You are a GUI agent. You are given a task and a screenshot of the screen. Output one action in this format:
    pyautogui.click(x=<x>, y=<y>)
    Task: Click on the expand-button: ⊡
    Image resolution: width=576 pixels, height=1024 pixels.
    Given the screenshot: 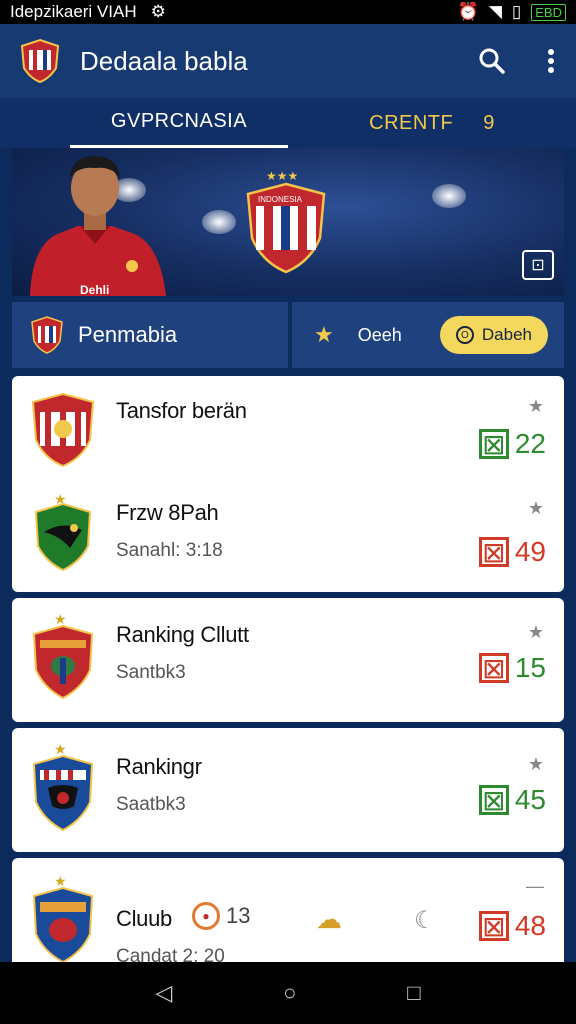 What is the action you would take?
    pyautogui.click(x=538, y=265)
    